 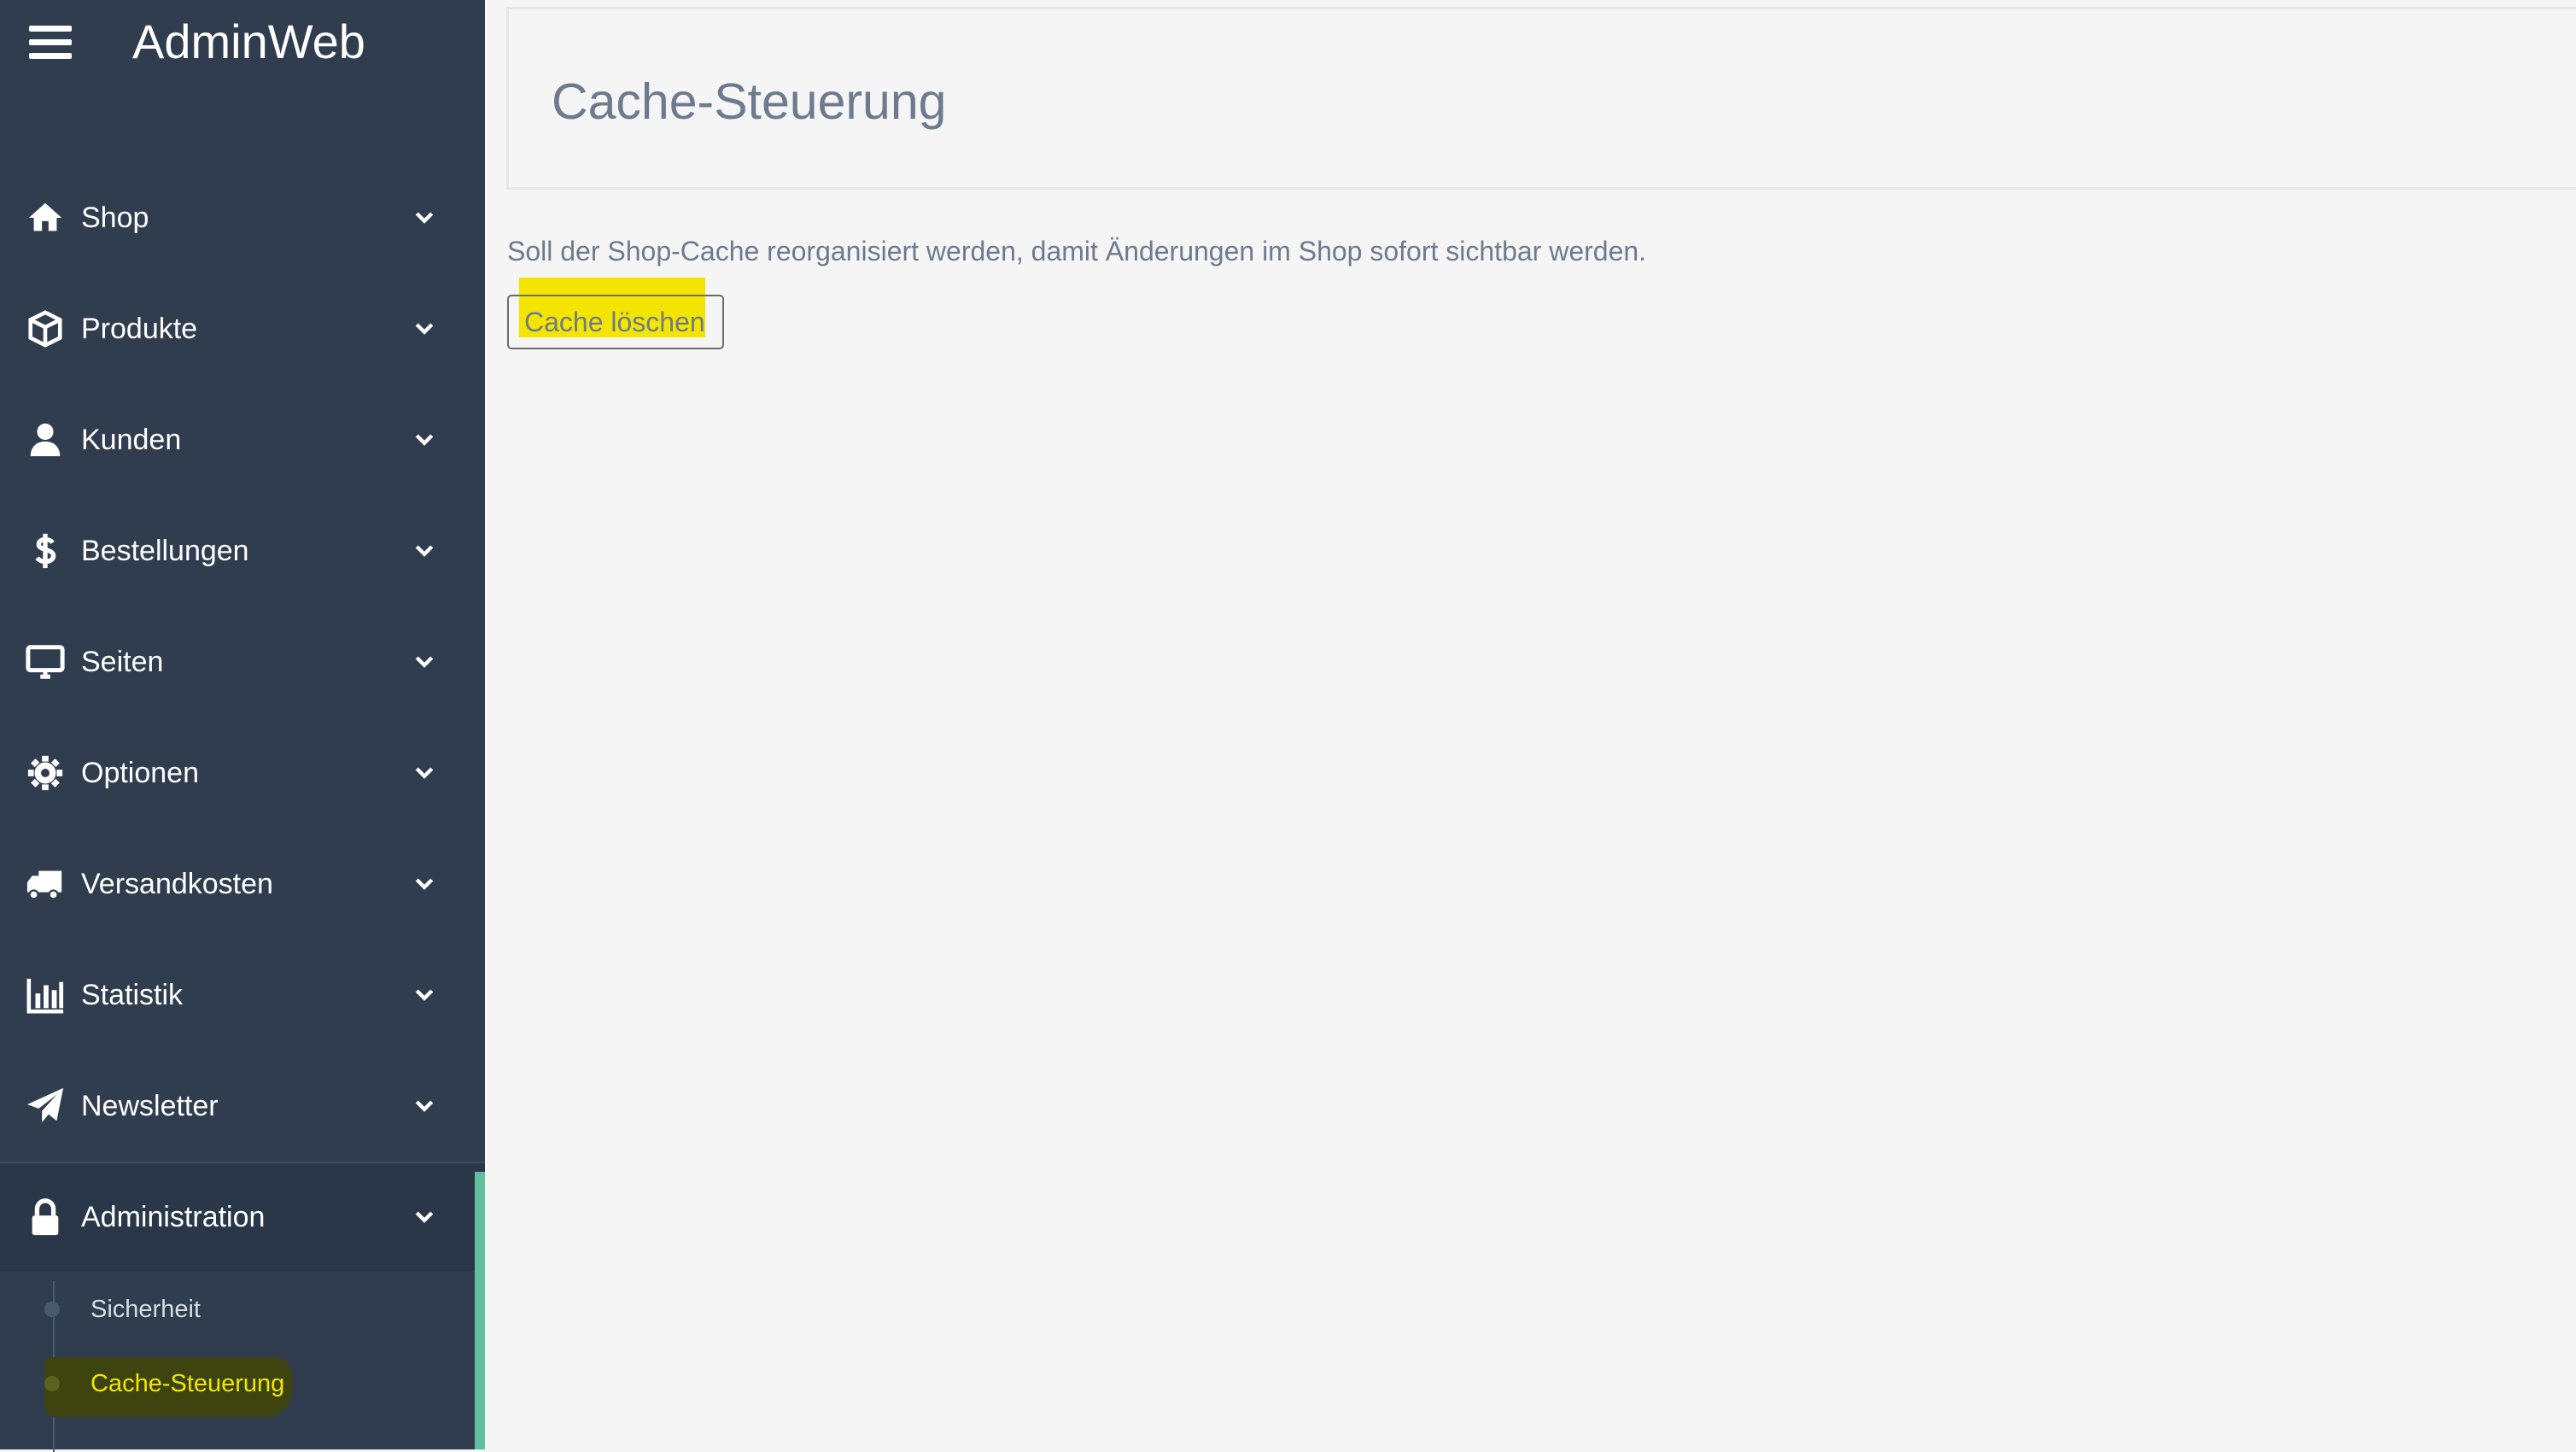 What do you see at coordinates (165, 550) in the screenshot?
I see `sidebar-item-label: Bestellungen` at bounding box center [165, 550].